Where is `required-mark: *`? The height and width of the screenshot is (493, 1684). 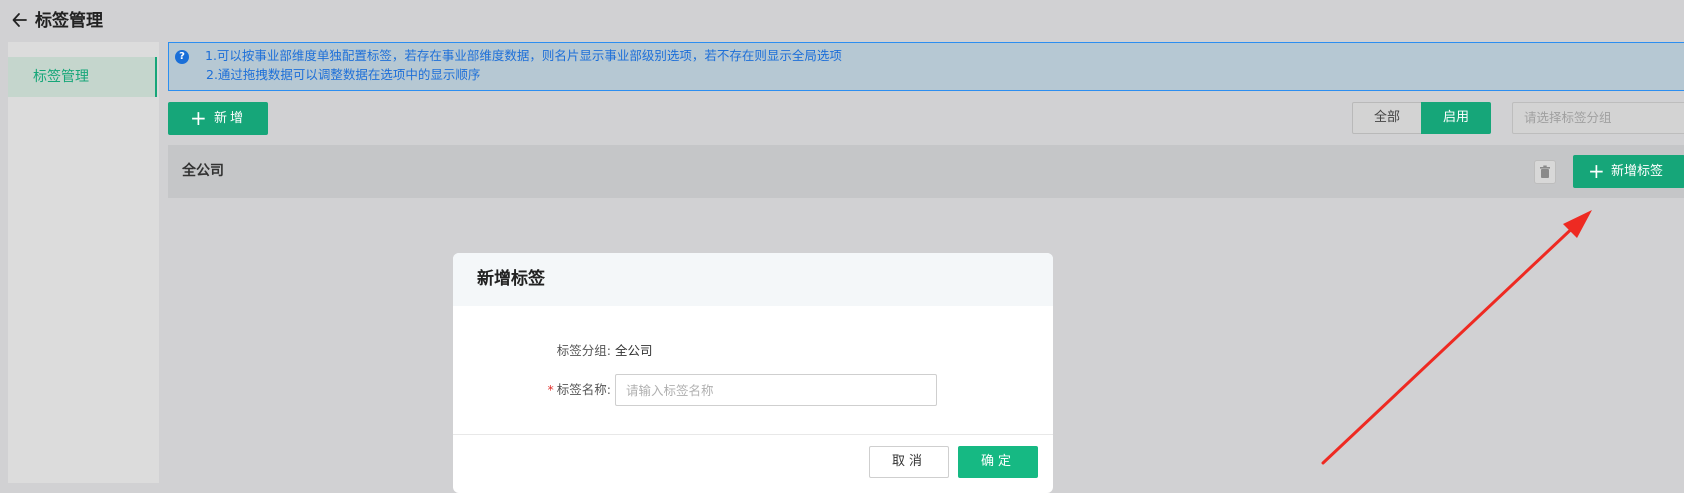 required-mark: * is located at coordinates (550, 389).